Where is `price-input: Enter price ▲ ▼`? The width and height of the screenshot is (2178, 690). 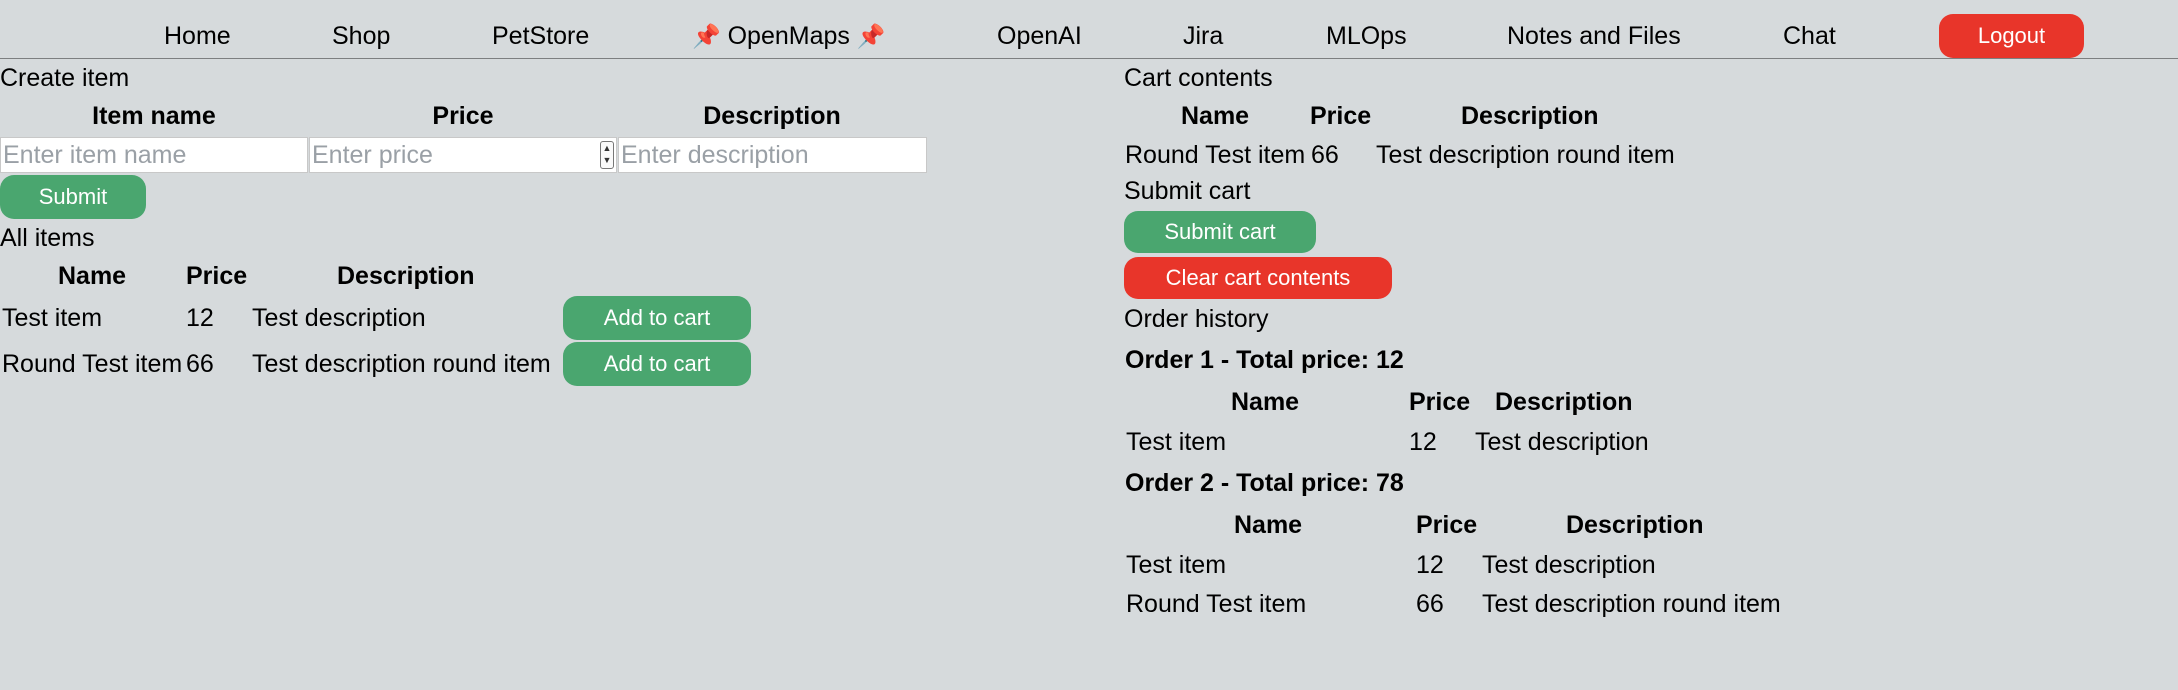
price-input: Enter price ▲ ▼ is located at coordinates (463, 155).